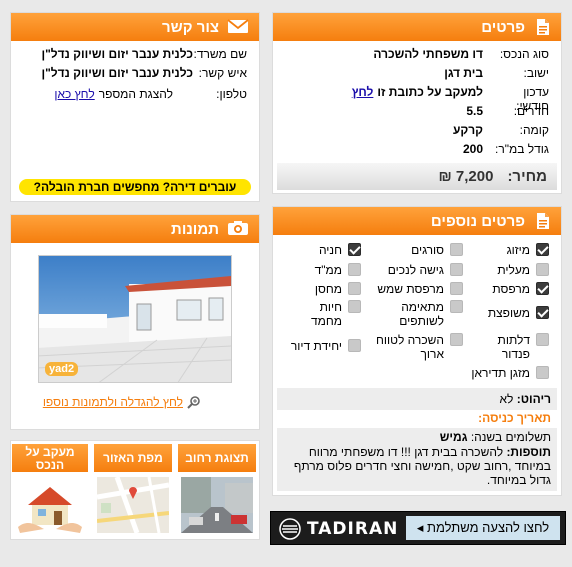  Describe the element at coordinates (437, 250) in the screenshot. I see `feature-bars: סורגים` at that location.